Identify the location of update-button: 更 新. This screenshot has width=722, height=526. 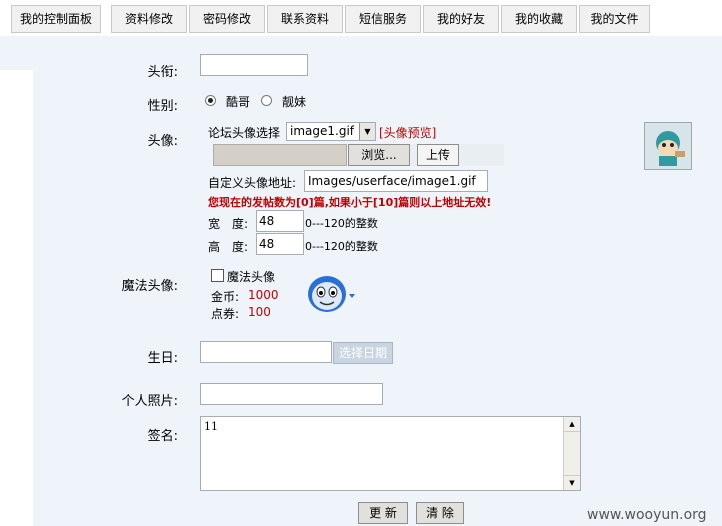
(383, 513).